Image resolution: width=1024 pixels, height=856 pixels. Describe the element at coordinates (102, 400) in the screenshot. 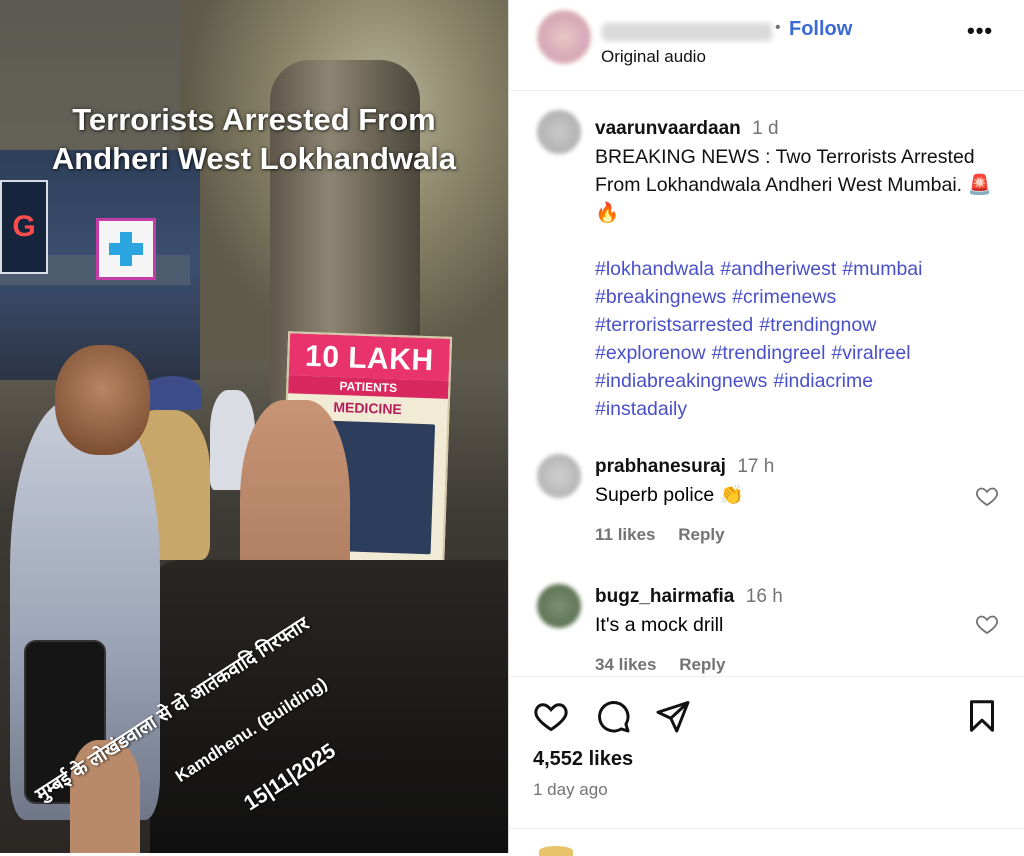

I see `man-head` at that location.